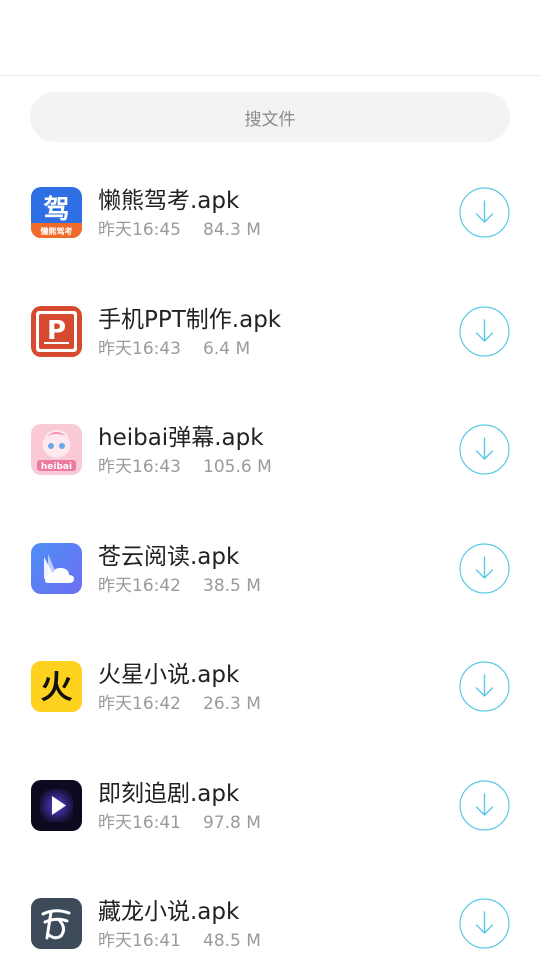  I want to click on huoxing-xiaoshuo-app-icon: 火, so click(56, 686).